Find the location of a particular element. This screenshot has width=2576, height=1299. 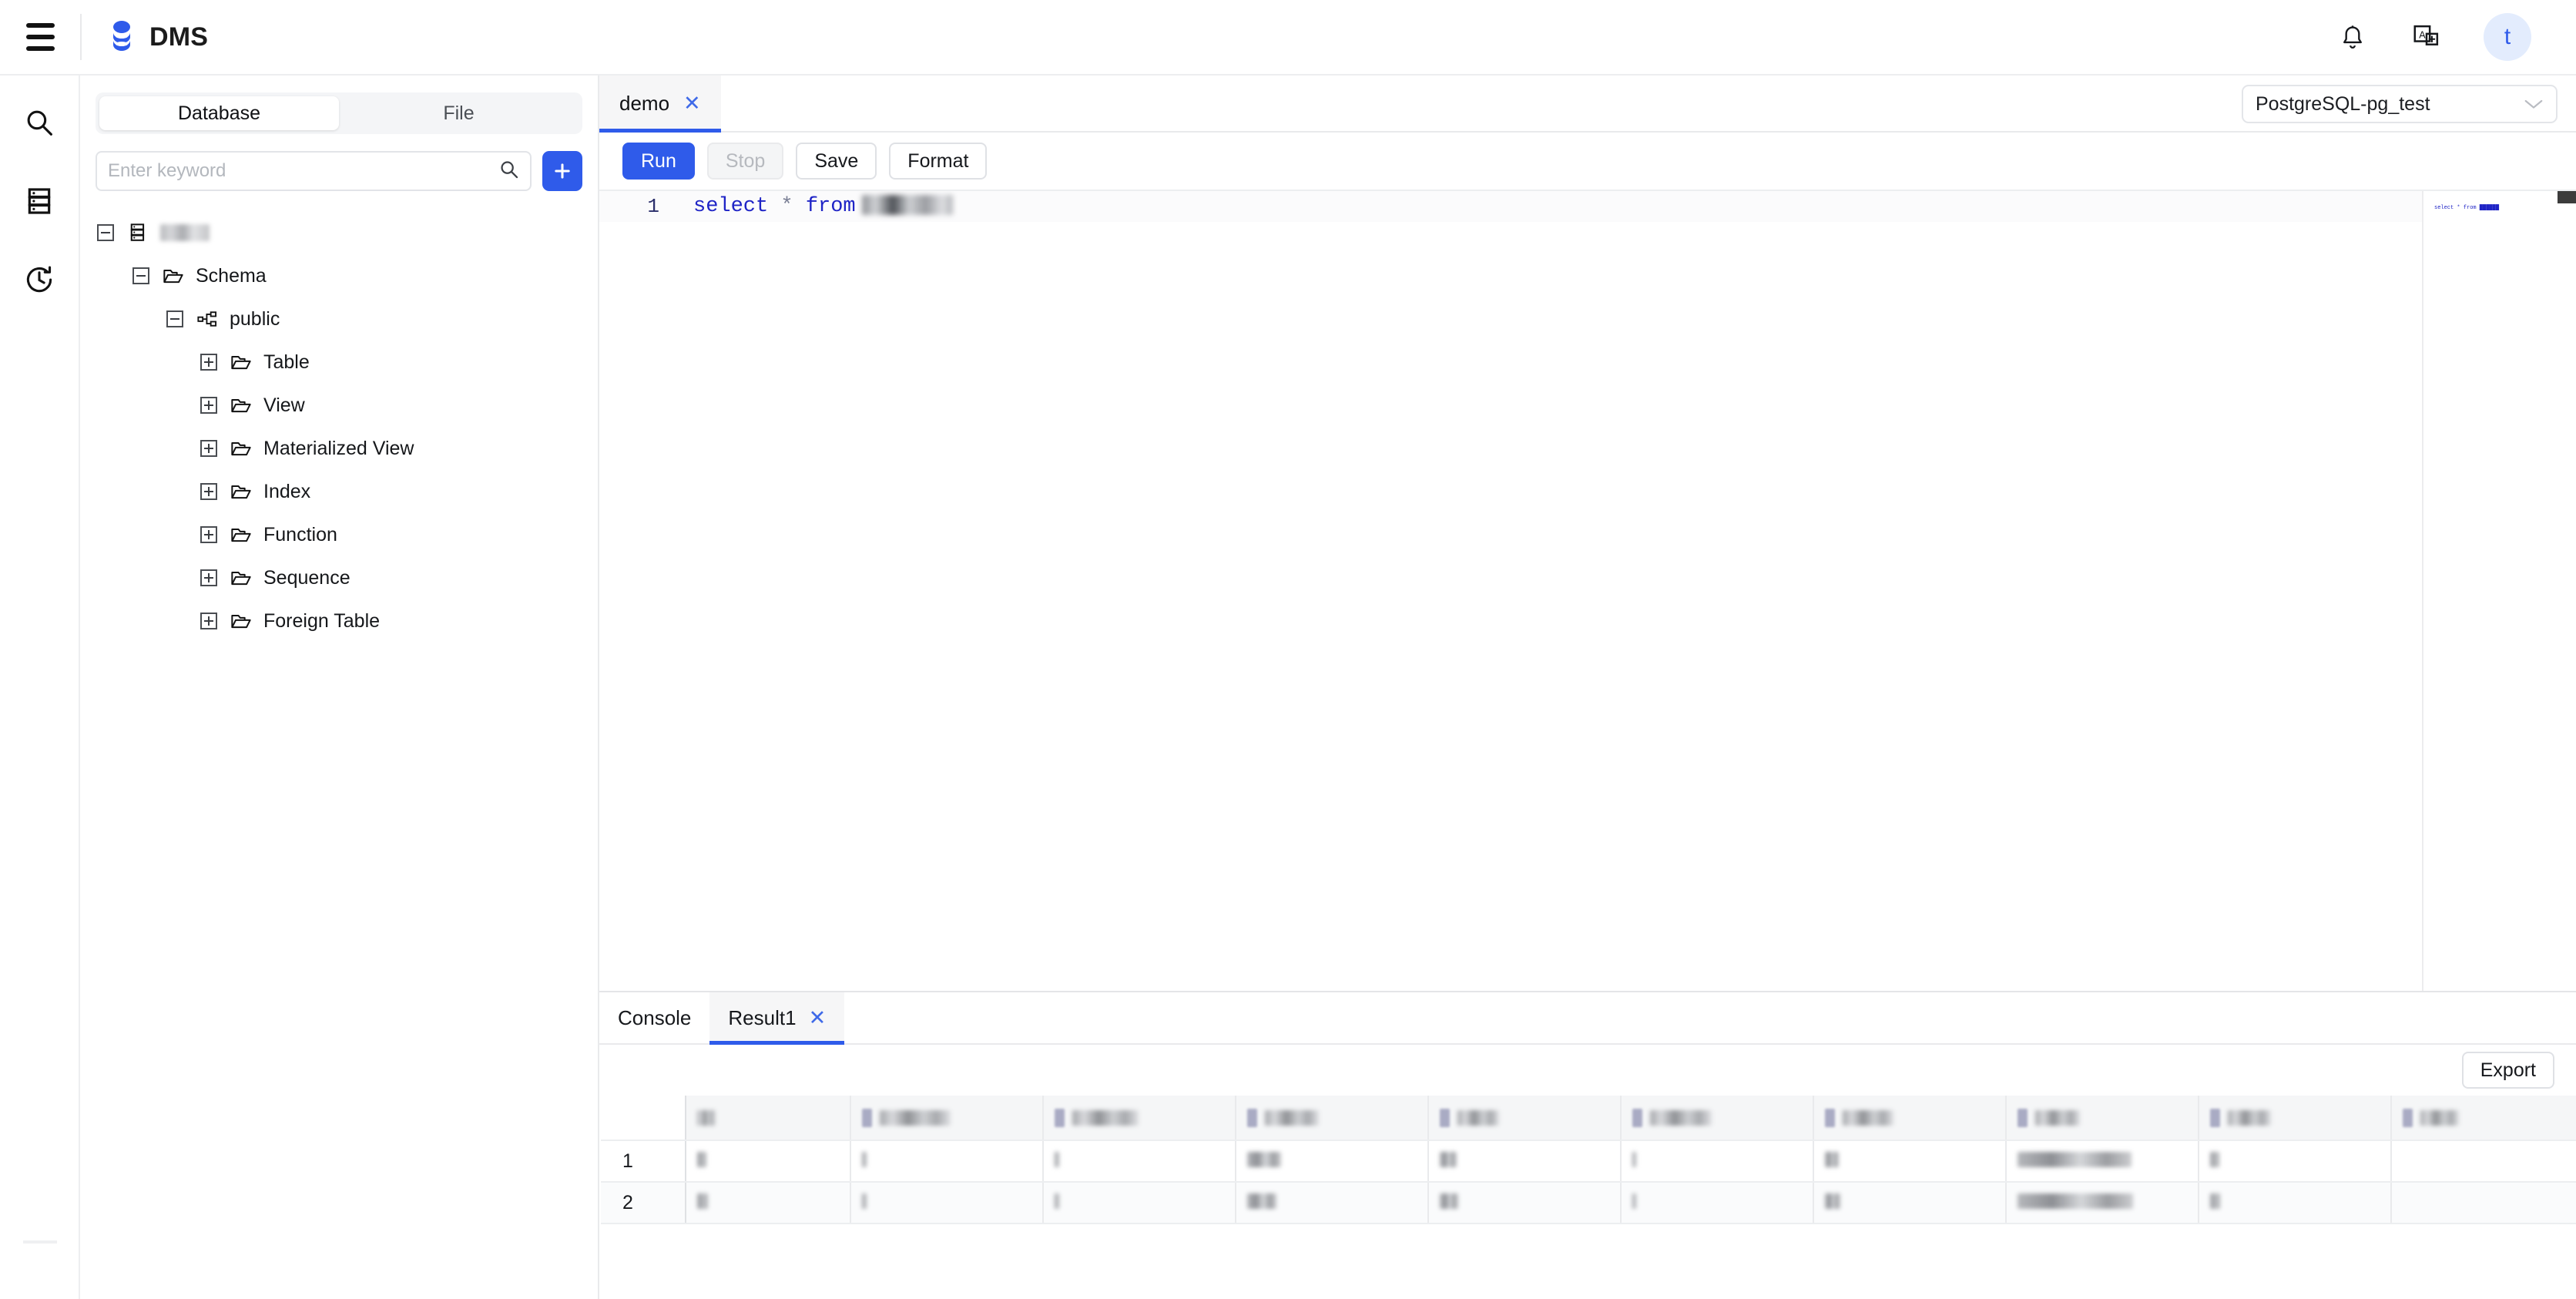

sidebar-search-row is located at coordinates (339, 162).